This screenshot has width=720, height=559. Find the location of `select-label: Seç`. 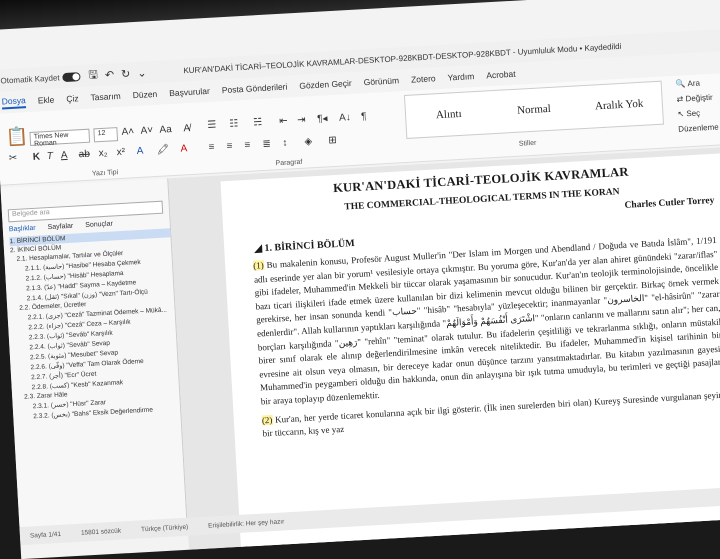

select-label: Seç is located at coordinates (693, 113).